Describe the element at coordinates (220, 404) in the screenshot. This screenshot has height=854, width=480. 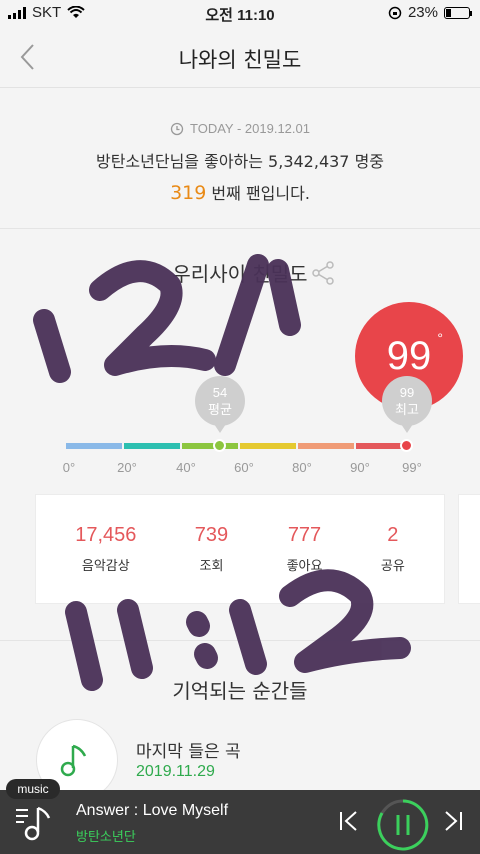
I see `average-bubble: 54 평균` at that location.